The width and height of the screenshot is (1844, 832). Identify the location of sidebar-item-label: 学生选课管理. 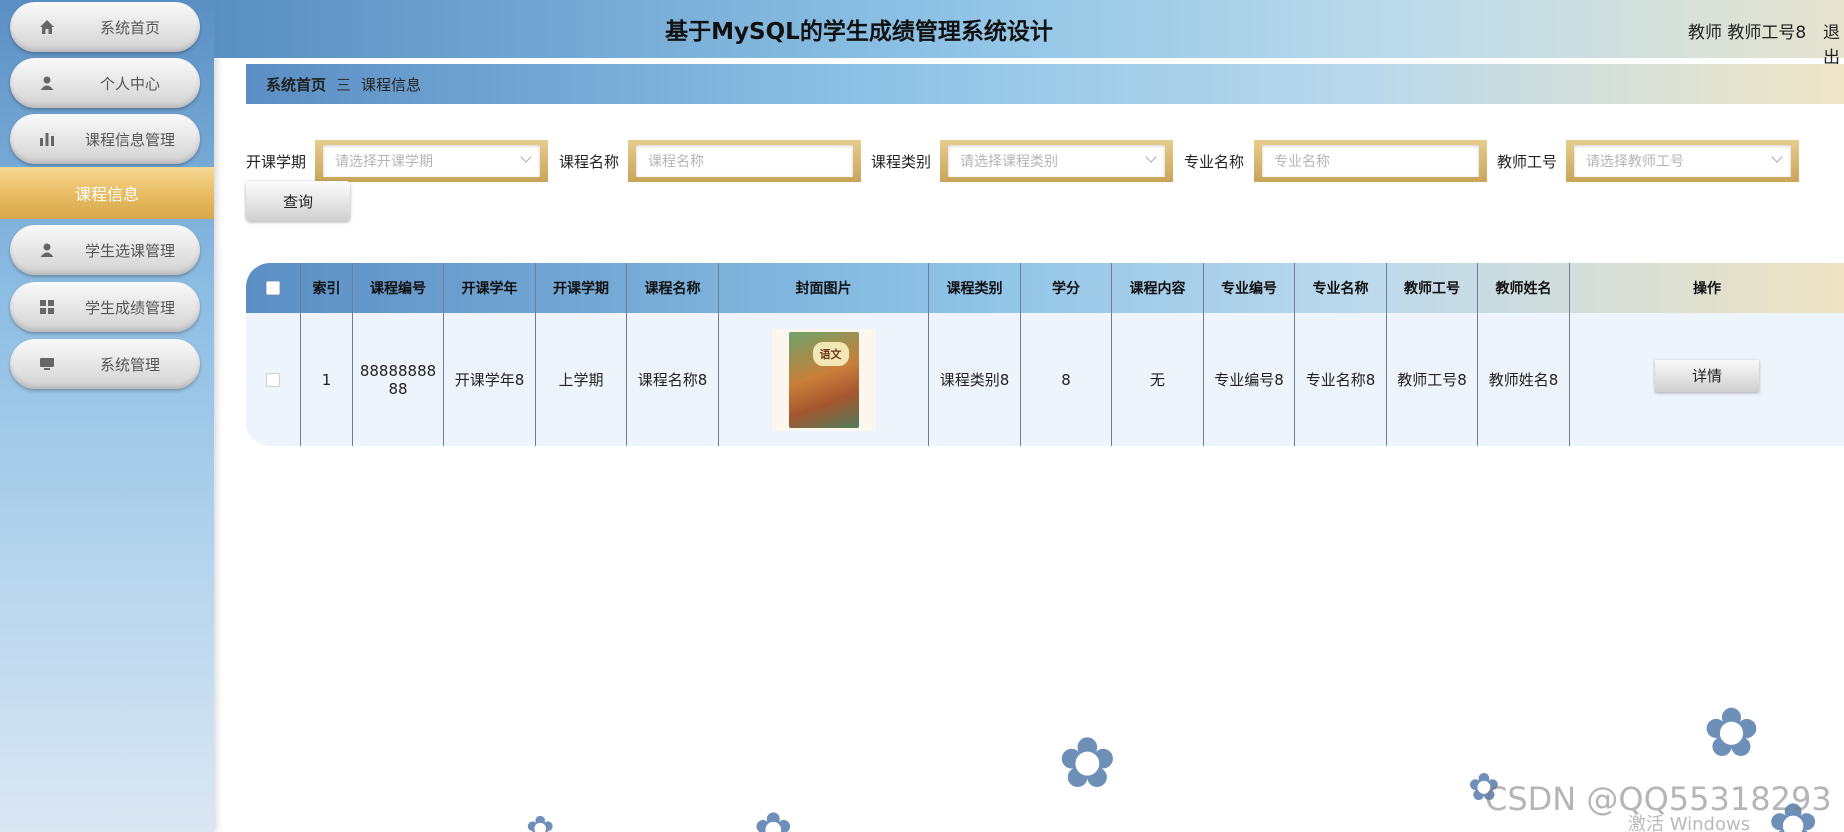
(129, 250).